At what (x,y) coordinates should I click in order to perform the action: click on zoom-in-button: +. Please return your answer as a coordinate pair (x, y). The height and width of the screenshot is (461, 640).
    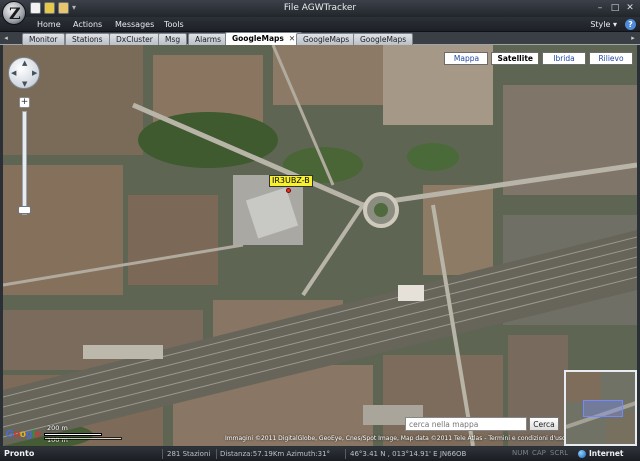
    Looking at the image, I should click on (24, 102).